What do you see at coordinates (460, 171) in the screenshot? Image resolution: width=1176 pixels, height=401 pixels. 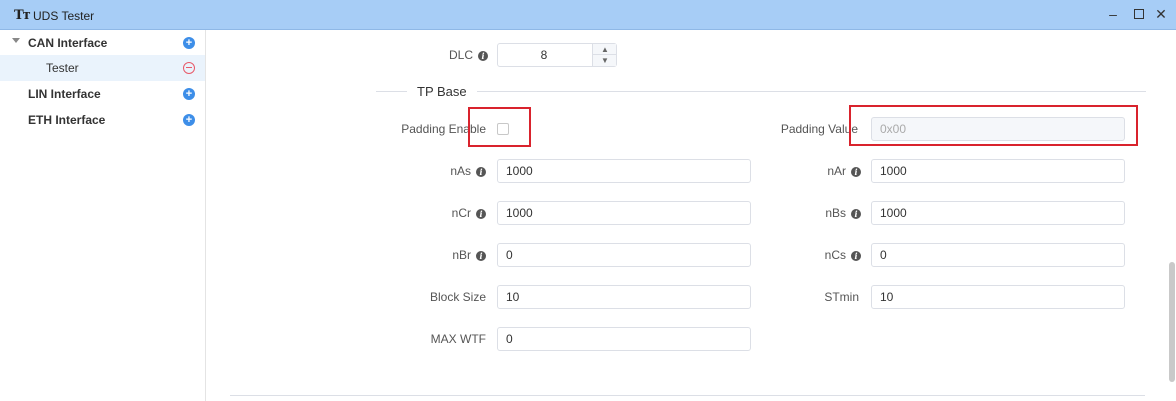 I see `nAs-label-text: nAs` at bounding box center [460, 171].